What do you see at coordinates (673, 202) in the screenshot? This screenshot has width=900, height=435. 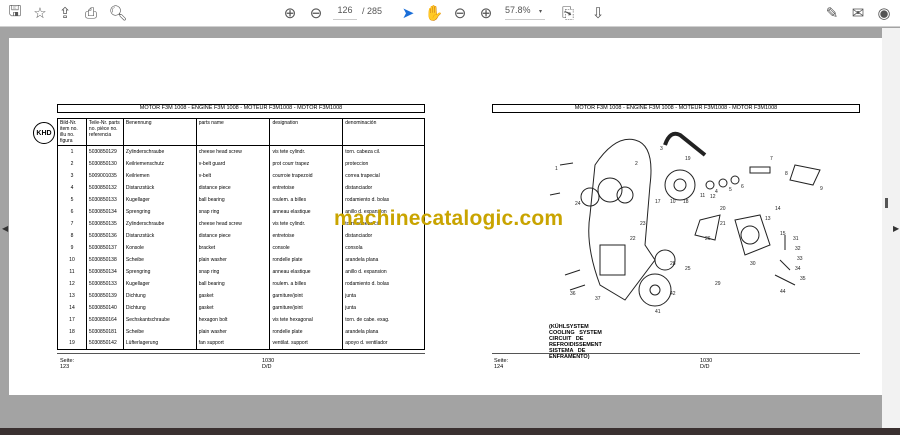 I see `callout-label: 10` at bounding box center [673, 202].